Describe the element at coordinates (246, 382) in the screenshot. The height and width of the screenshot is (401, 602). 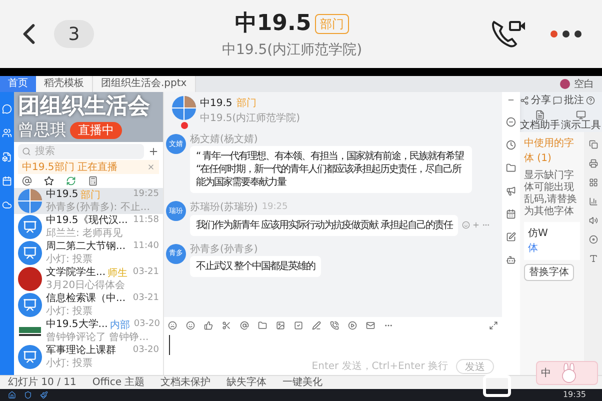
I see `status-item: 缺失字体` at that location.